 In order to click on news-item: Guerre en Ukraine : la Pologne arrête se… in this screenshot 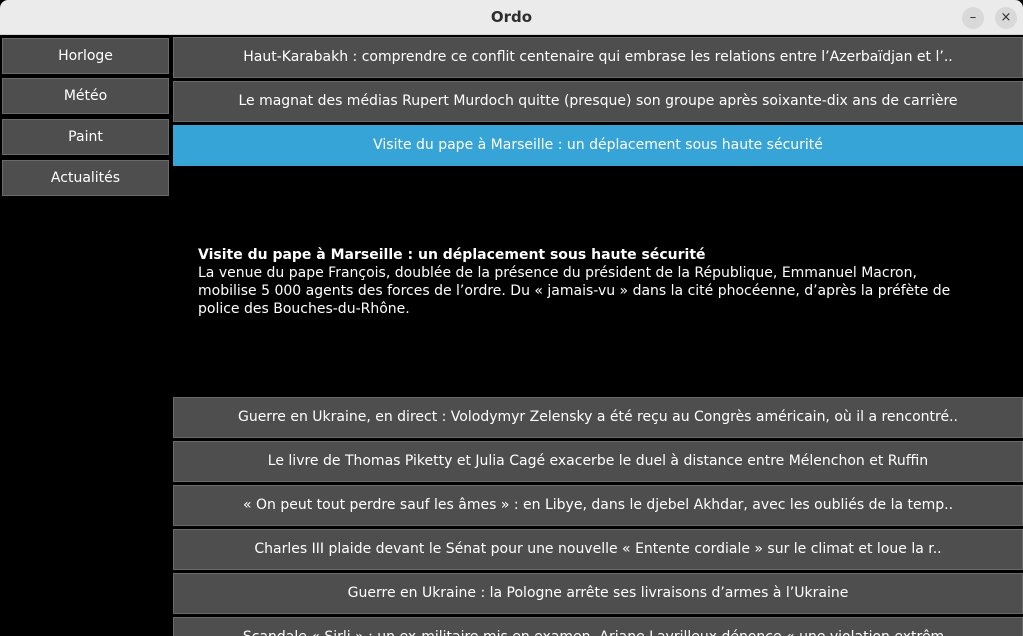, I will do `click(598, 593)`.